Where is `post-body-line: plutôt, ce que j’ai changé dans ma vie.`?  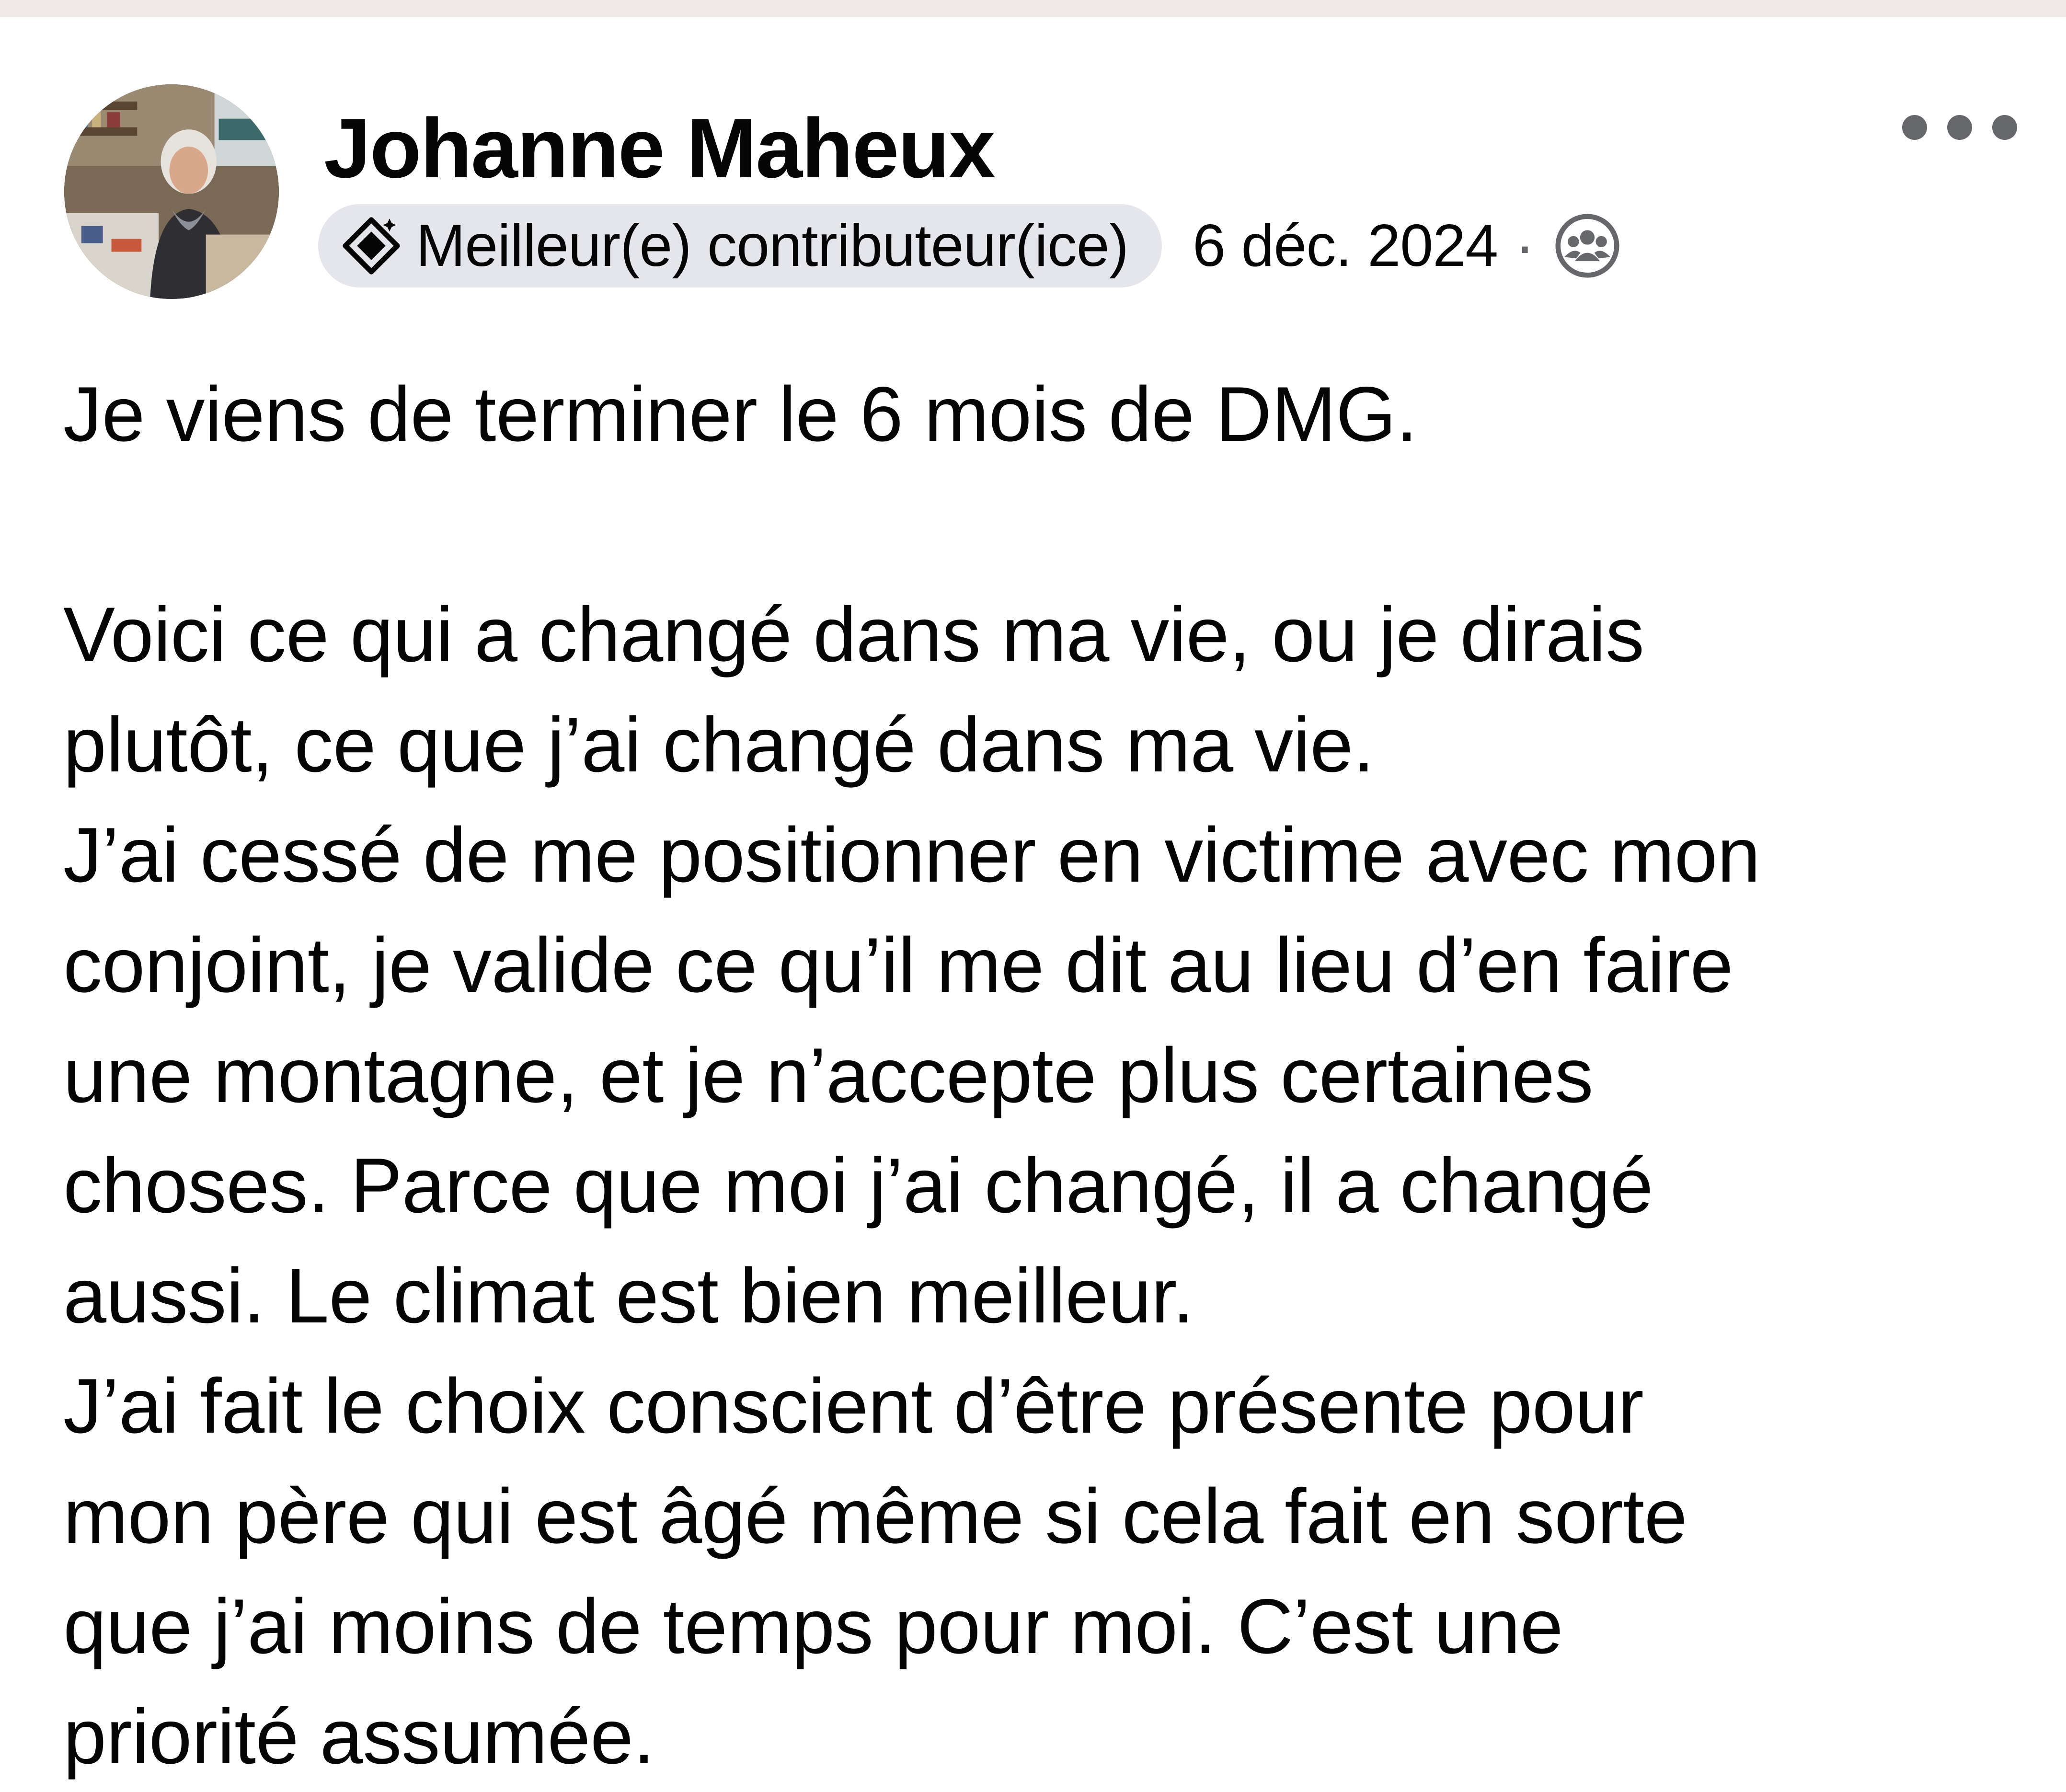 post-body-line: plutôt, ce que j’ai changé dans ma vie. is located at coordinates (719, 744).